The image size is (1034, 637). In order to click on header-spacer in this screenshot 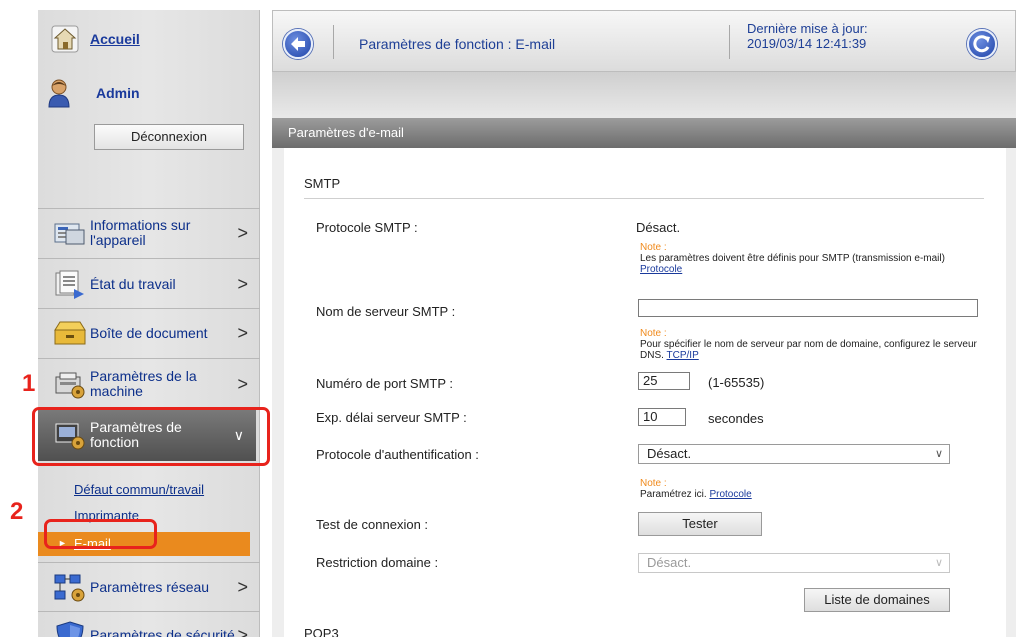, I will do `click(644, 95)`.